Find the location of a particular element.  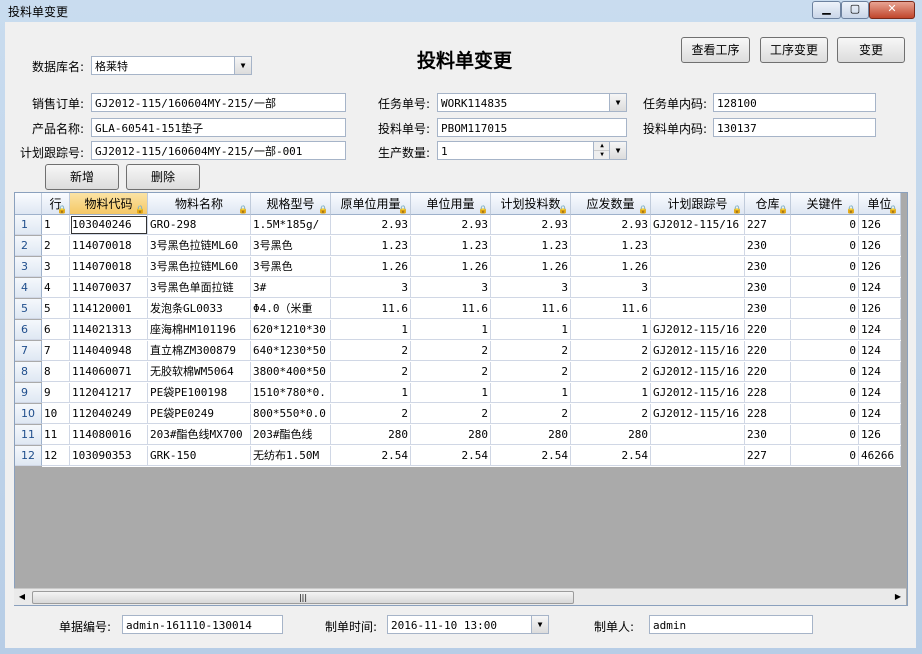

table-cell: 114070018 is located at coordinates (109, 267).